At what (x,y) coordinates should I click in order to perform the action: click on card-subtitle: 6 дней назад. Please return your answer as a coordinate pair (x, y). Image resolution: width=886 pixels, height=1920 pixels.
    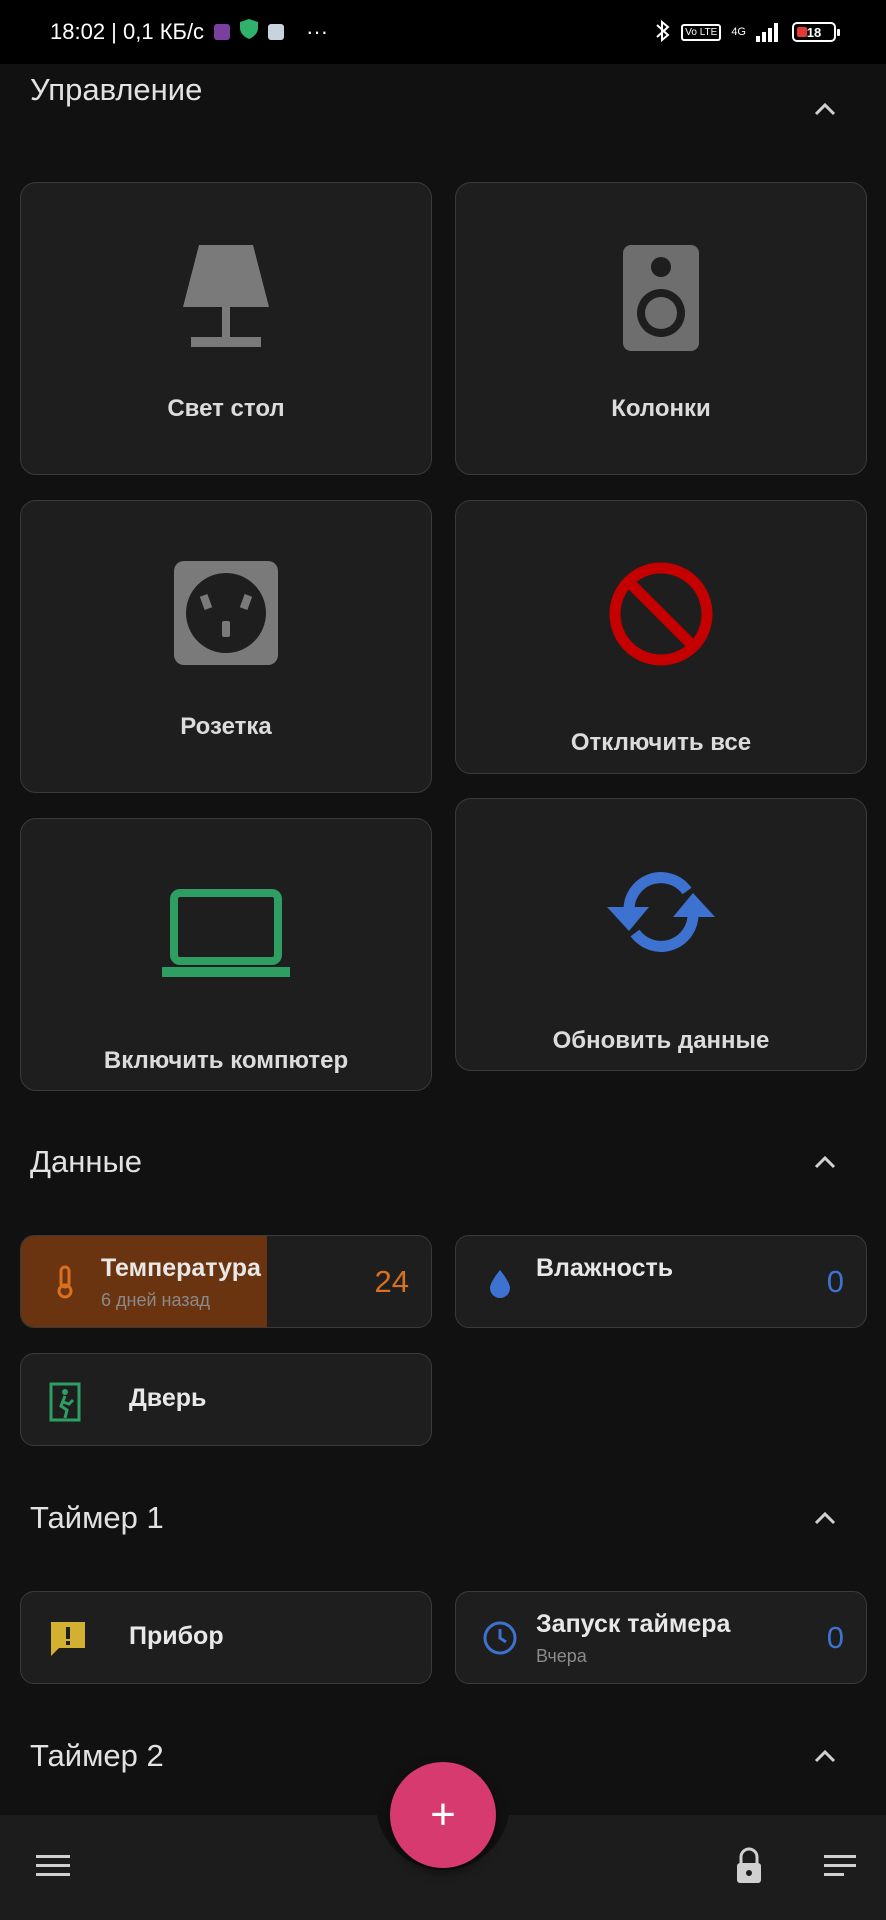
    Looking at the image, I should click on (156, 1300).